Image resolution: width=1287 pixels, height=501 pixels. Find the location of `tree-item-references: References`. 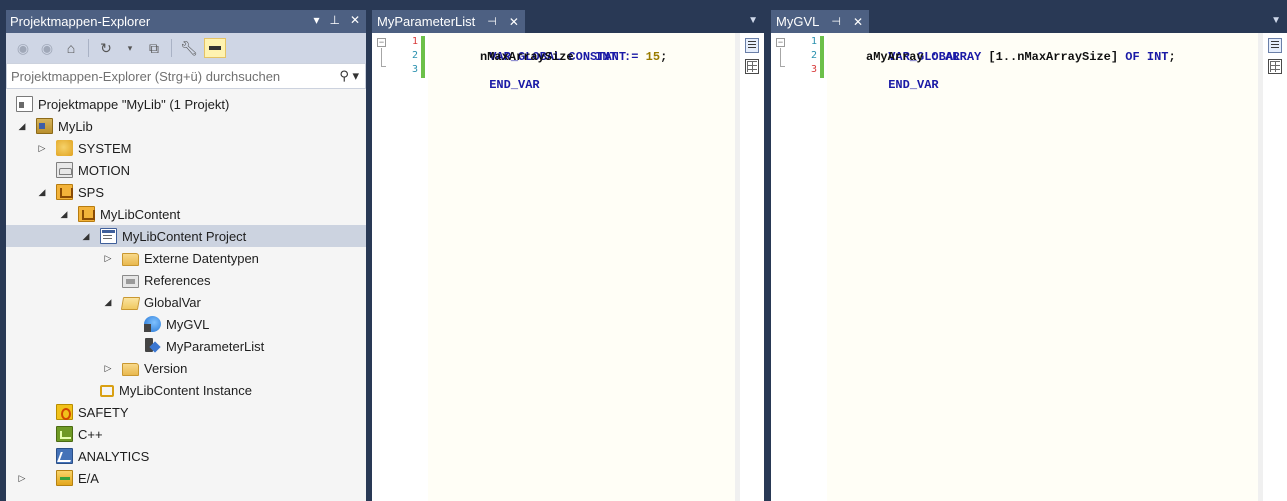

tree-item-references: References is located at coordinates (186, 280).